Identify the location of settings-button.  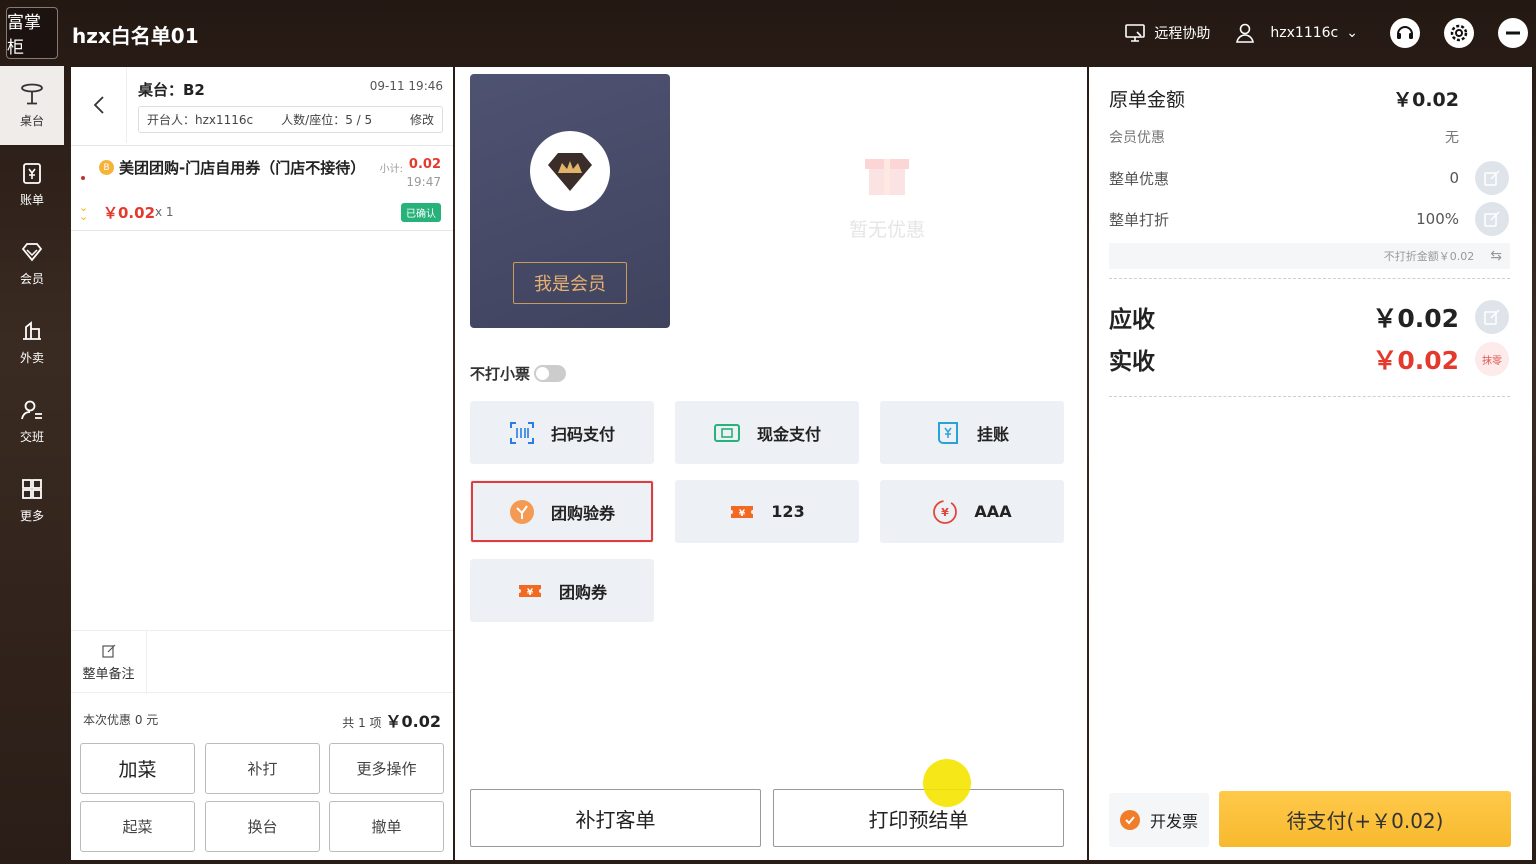
(1459, 33).